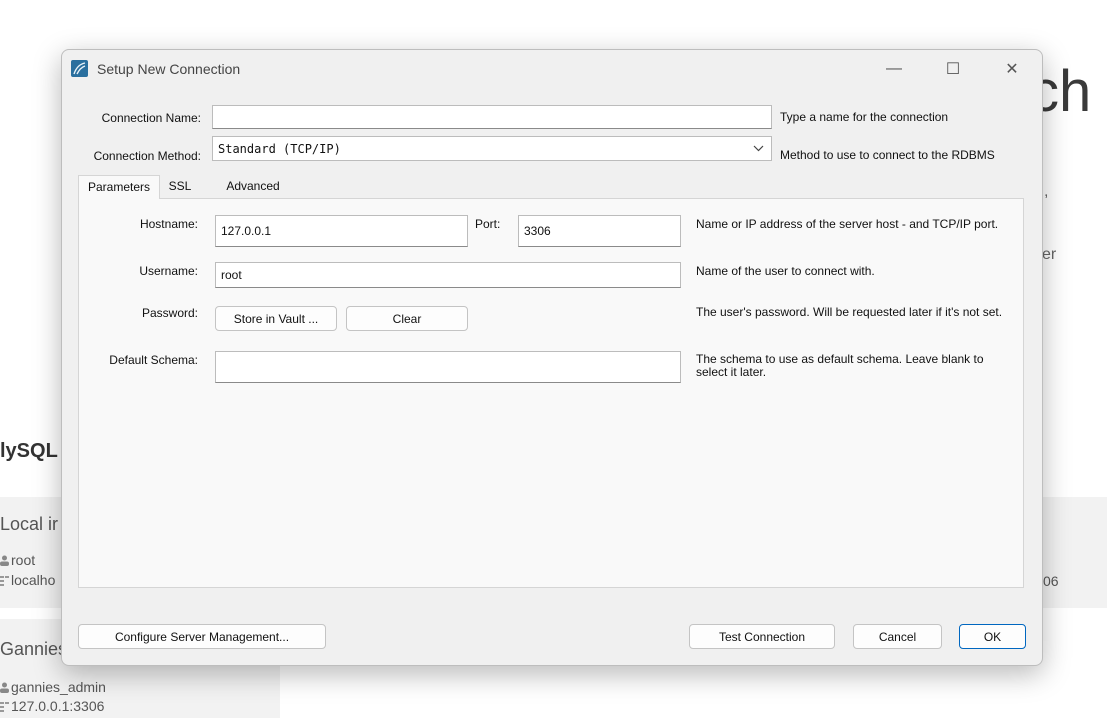 This screenshot has height=718, width=1107. What do you see at coordinates (785, 271) in the screenshot?
I see `username-hint: Name of the user to connect with.` at bounding box center [785, 271].